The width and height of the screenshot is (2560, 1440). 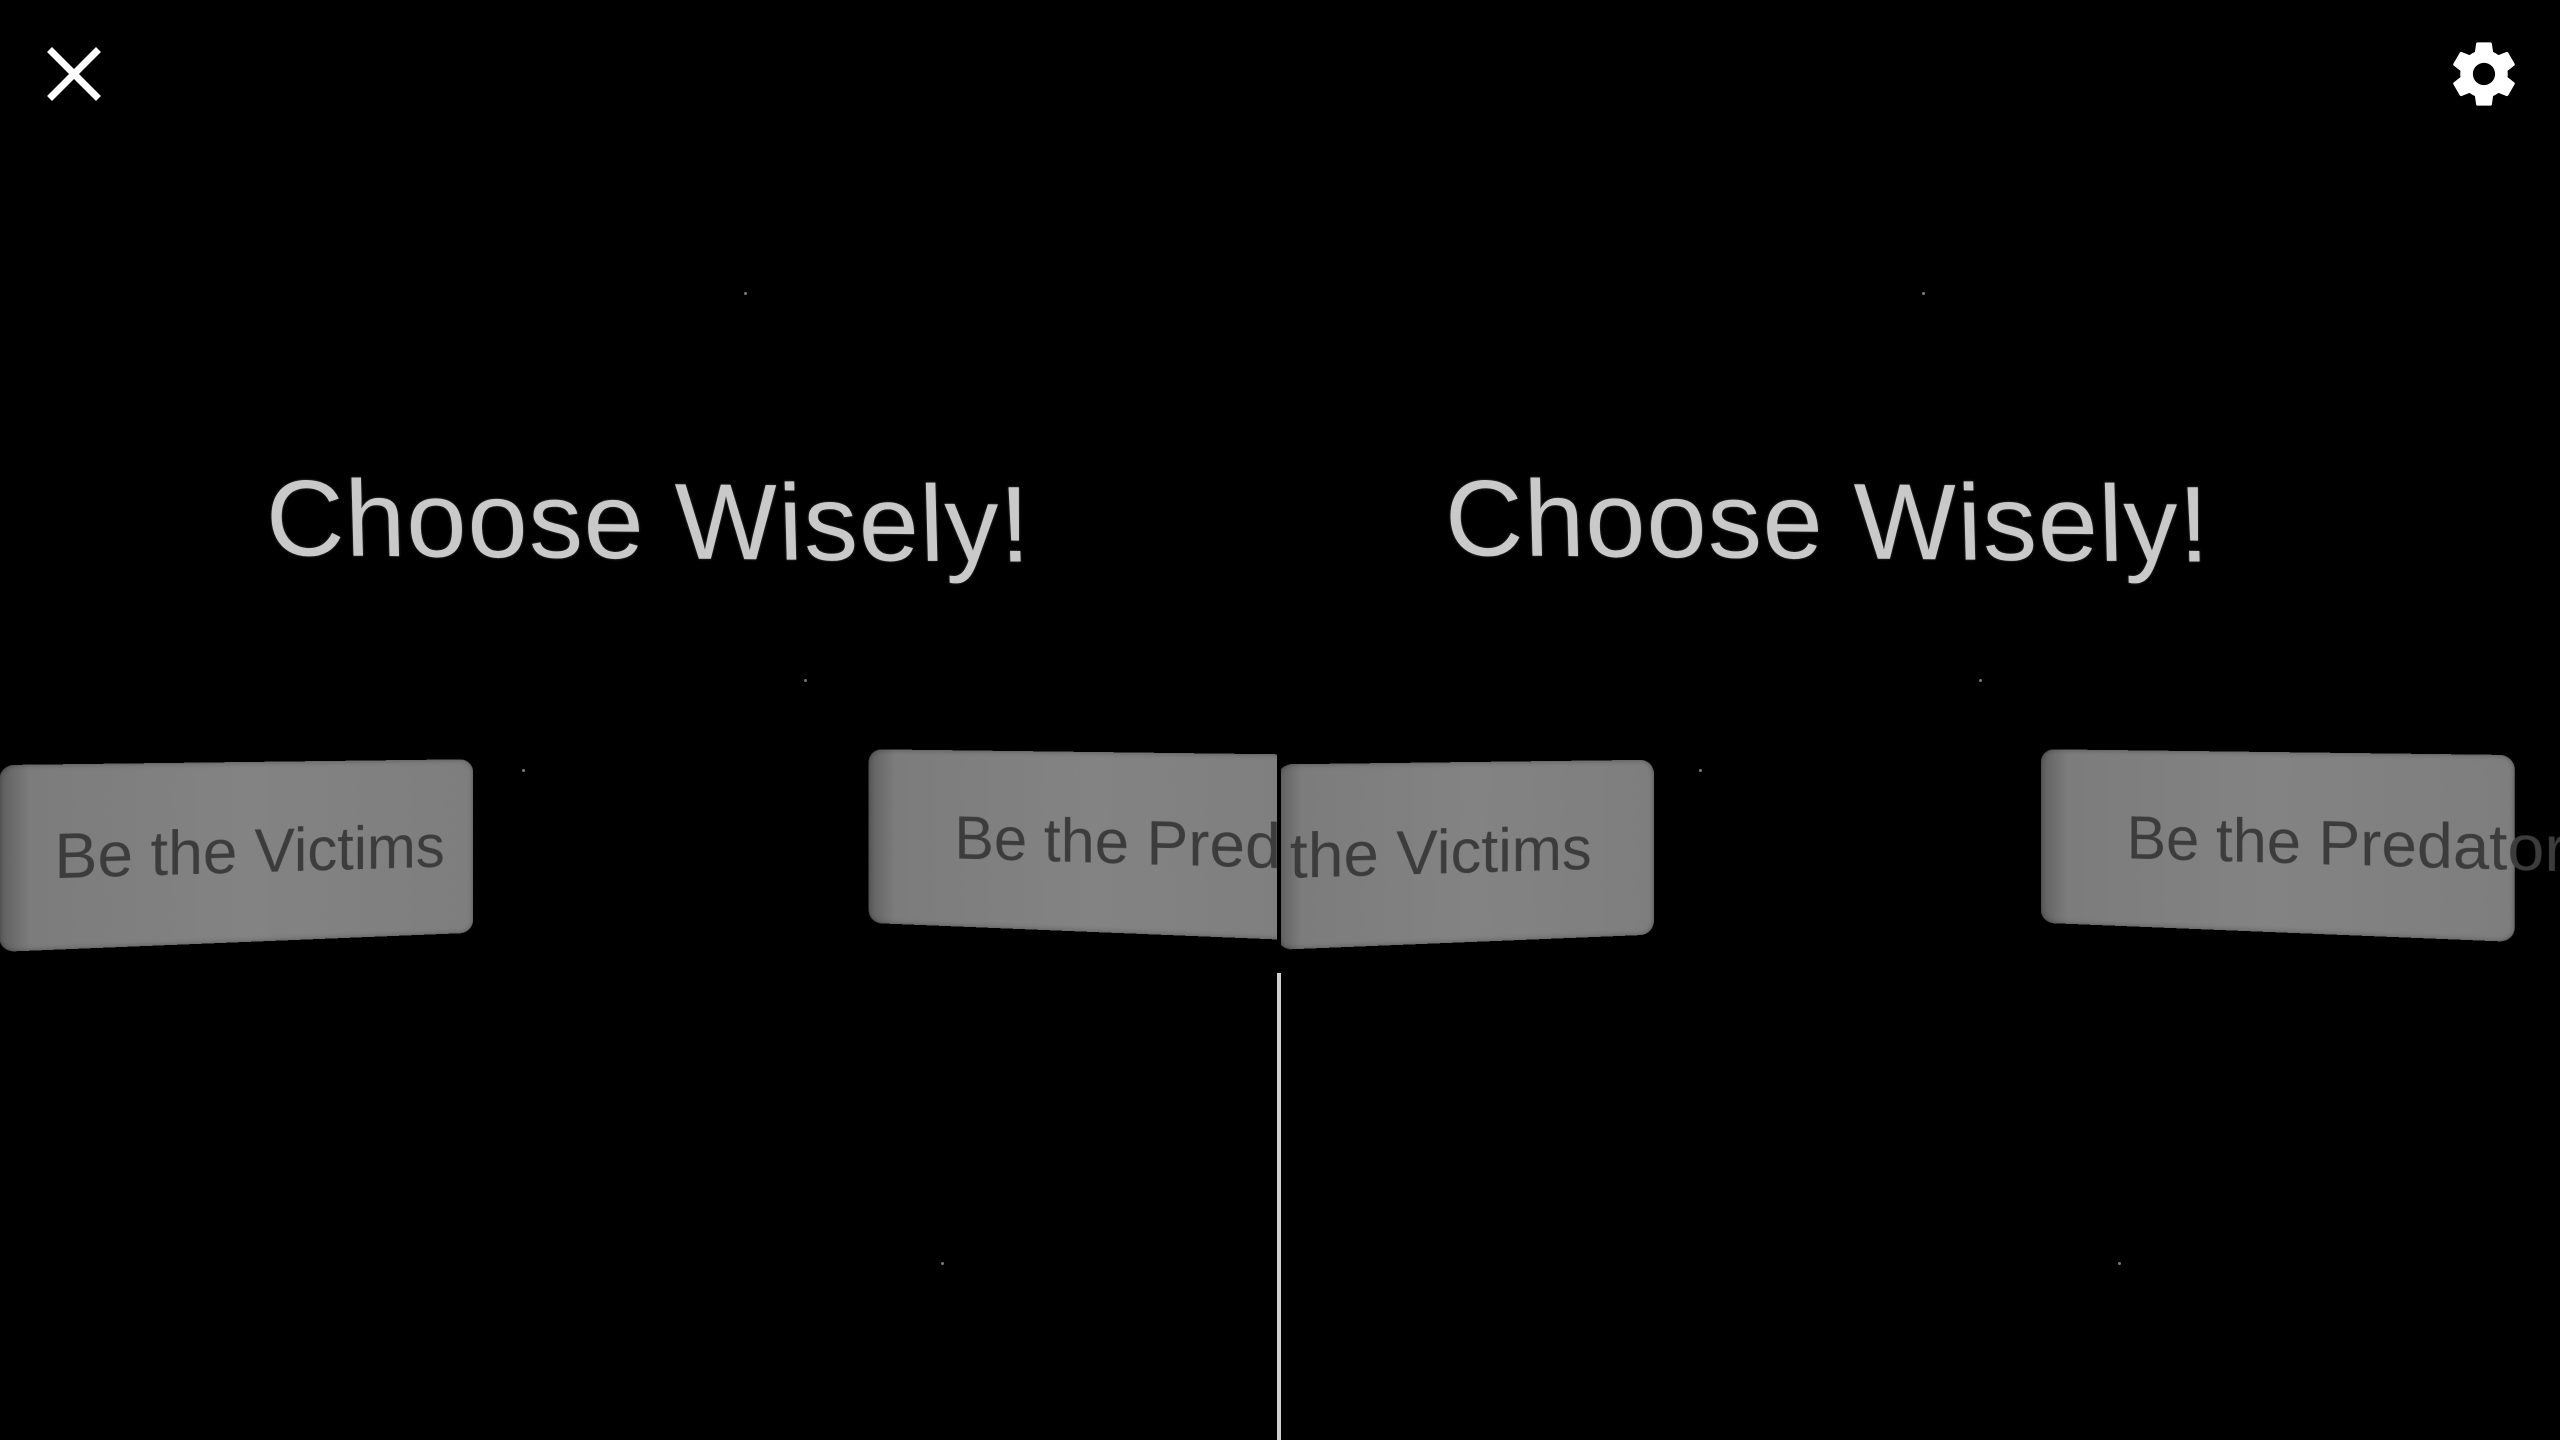 What do you see at coordinates (1279, 486) in the screenshot?
I see `divider-gap` at bounding box center [1279, 486].